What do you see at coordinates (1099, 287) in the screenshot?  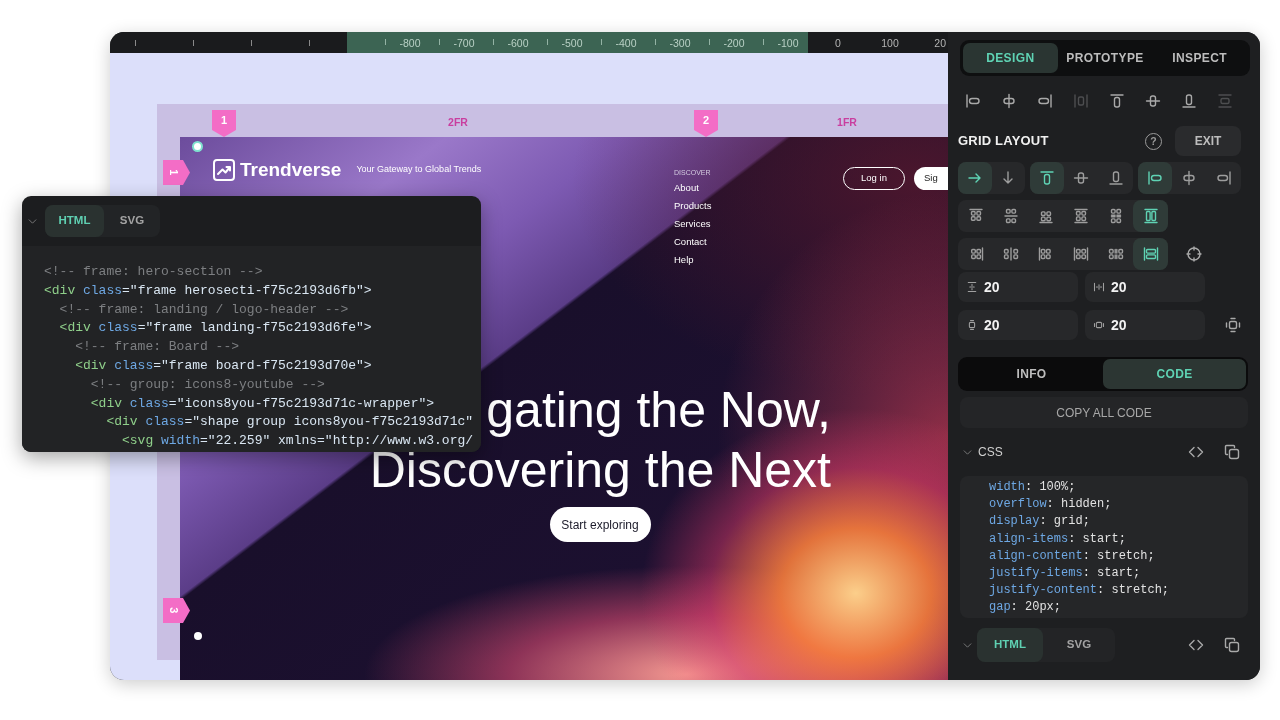 I see `column-gap-icon` at bounding box center [1099, 287].